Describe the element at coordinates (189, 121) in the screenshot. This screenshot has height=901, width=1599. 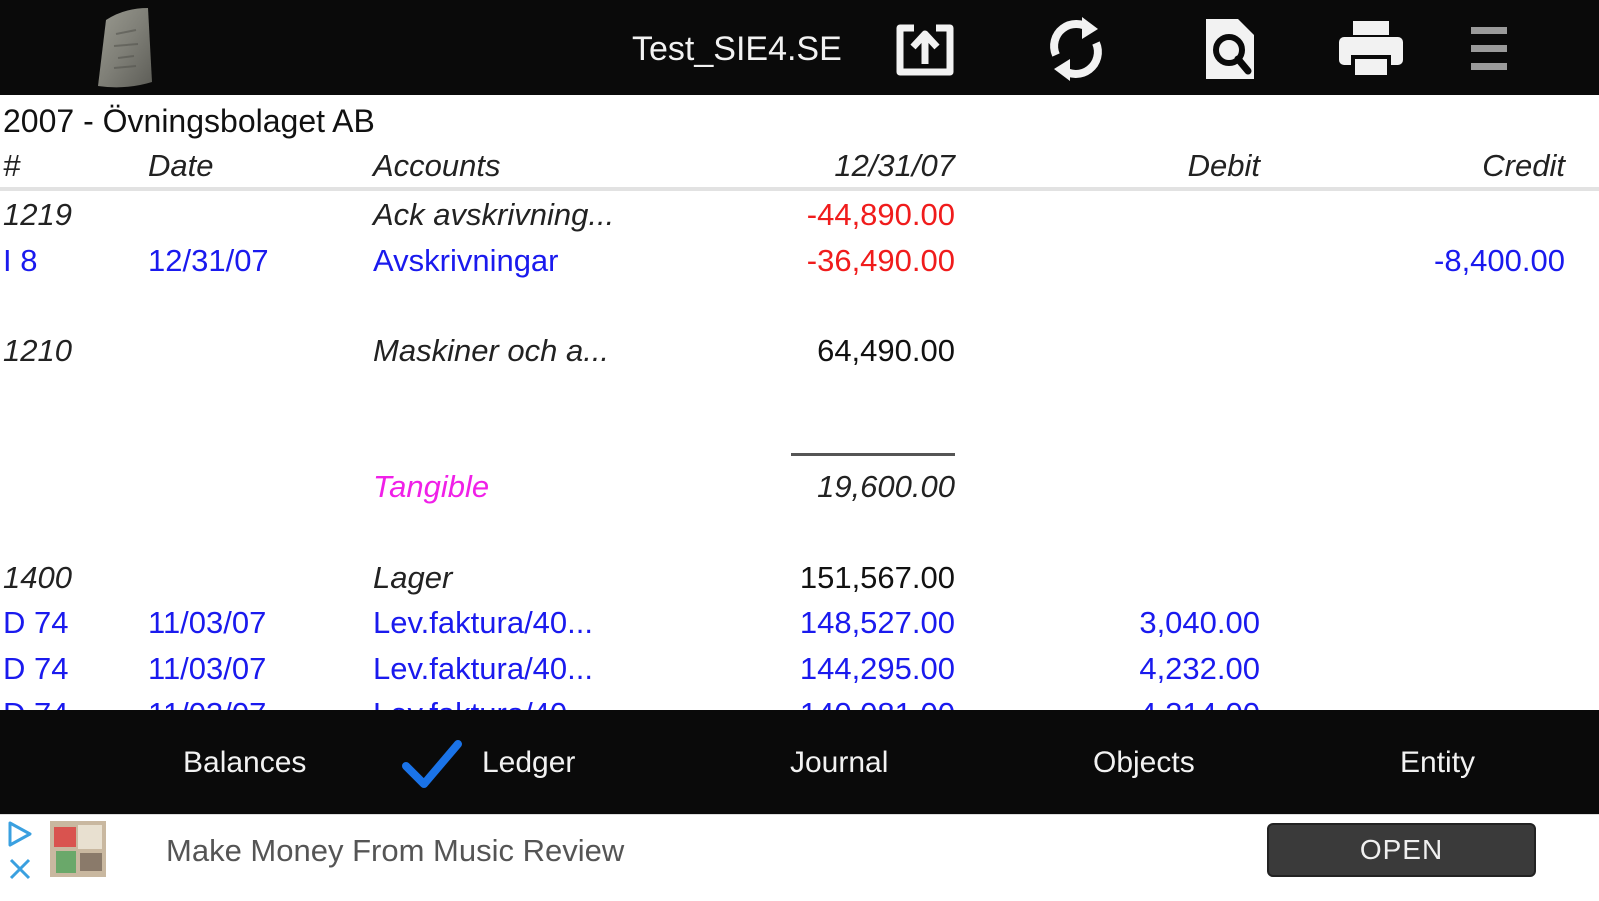
I see `company-title: 2007 - Övningsbolaget AB` at that location.